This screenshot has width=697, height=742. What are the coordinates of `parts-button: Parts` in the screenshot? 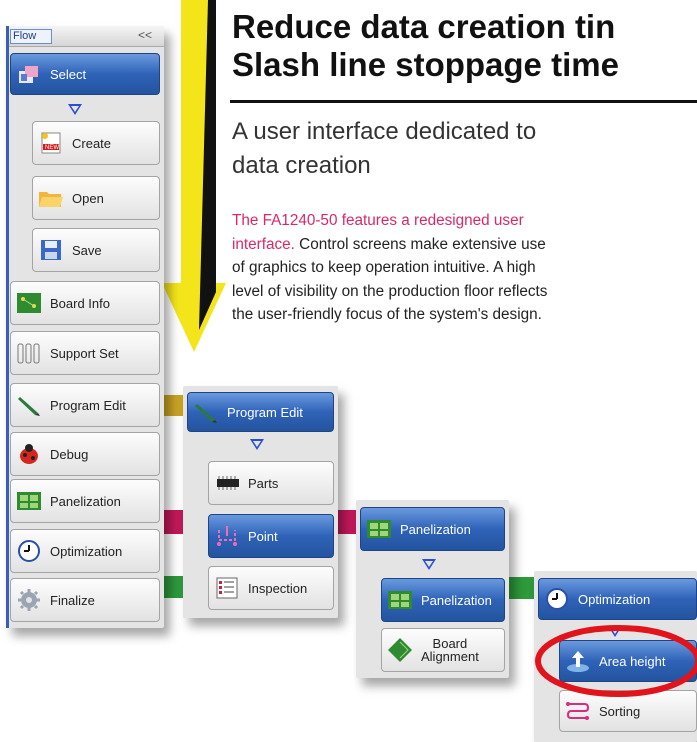 It's located at (271, 483).